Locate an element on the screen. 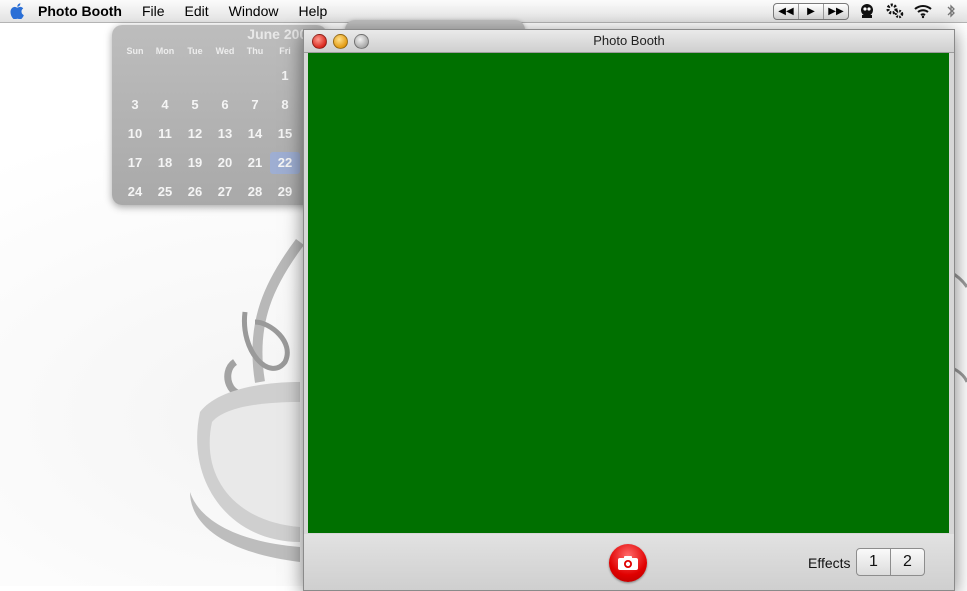 This screenshot has width=967, height=591. calendar-day: 17 is located at coordinates (135, 162).